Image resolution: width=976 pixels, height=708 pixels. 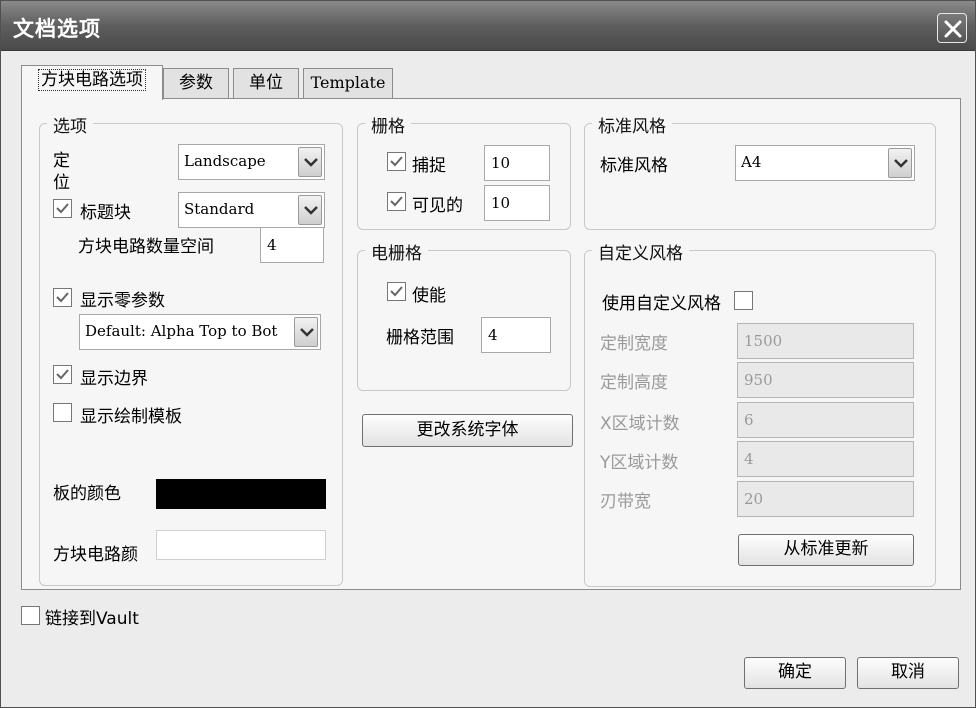 What do you see at coordinates (661, 304) in the screenshot?
I see `use-custom-style-label: 使用自定义风格` at bounding box center [661, 304].